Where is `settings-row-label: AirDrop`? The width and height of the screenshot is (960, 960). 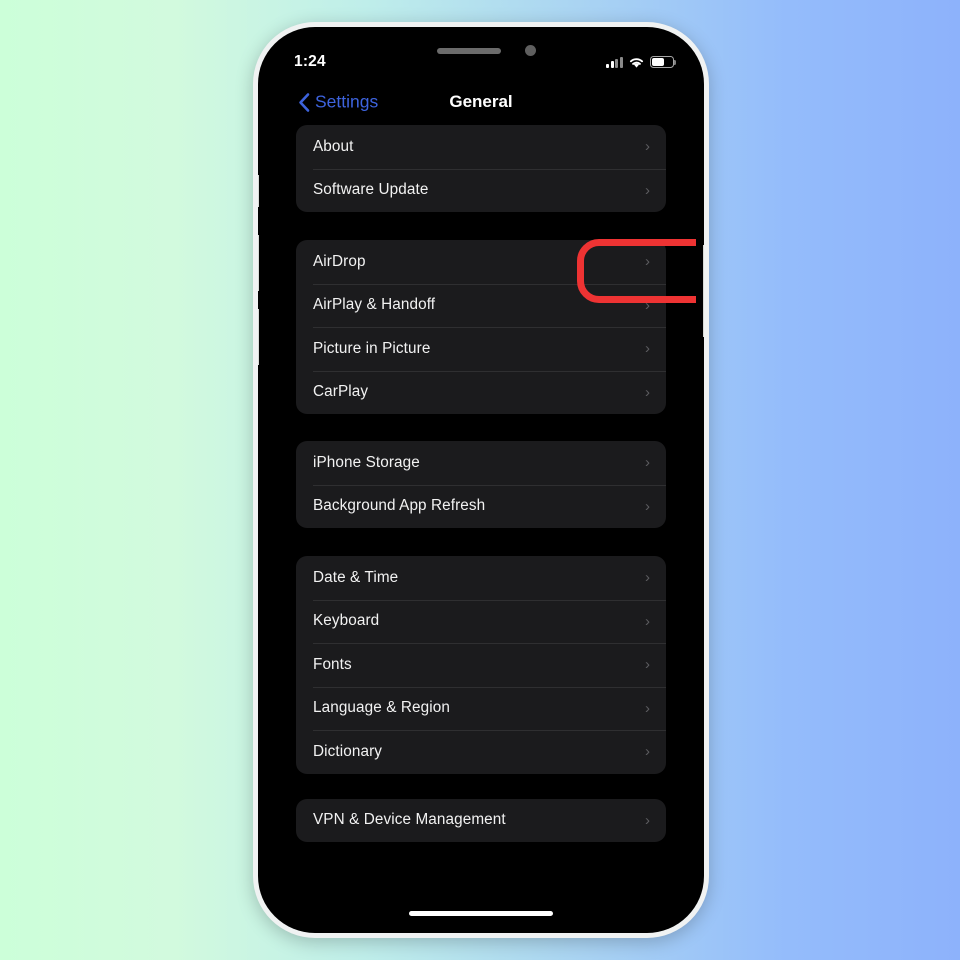 settings-row-label: AirDrop is located at coordinates (339, 261).